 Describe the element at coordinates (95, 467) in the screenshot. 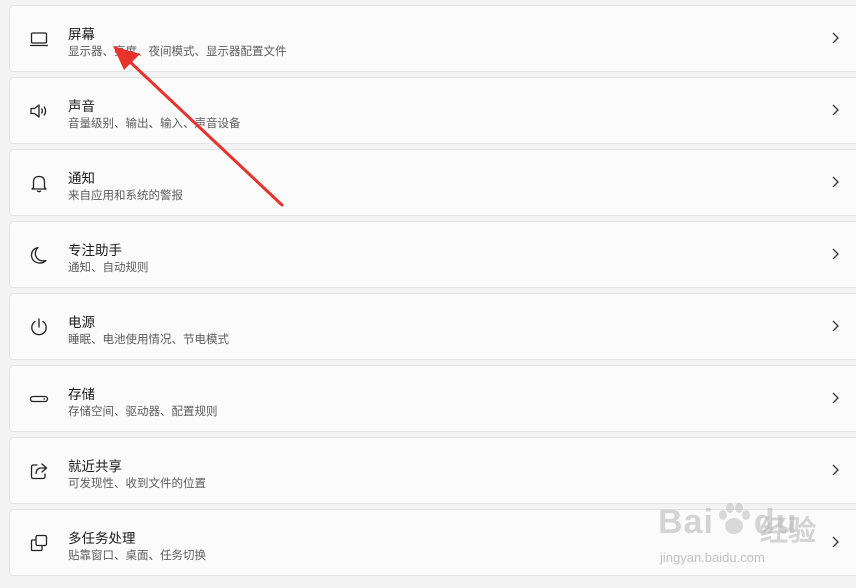

I see `item-title: 就近共享` at that location.